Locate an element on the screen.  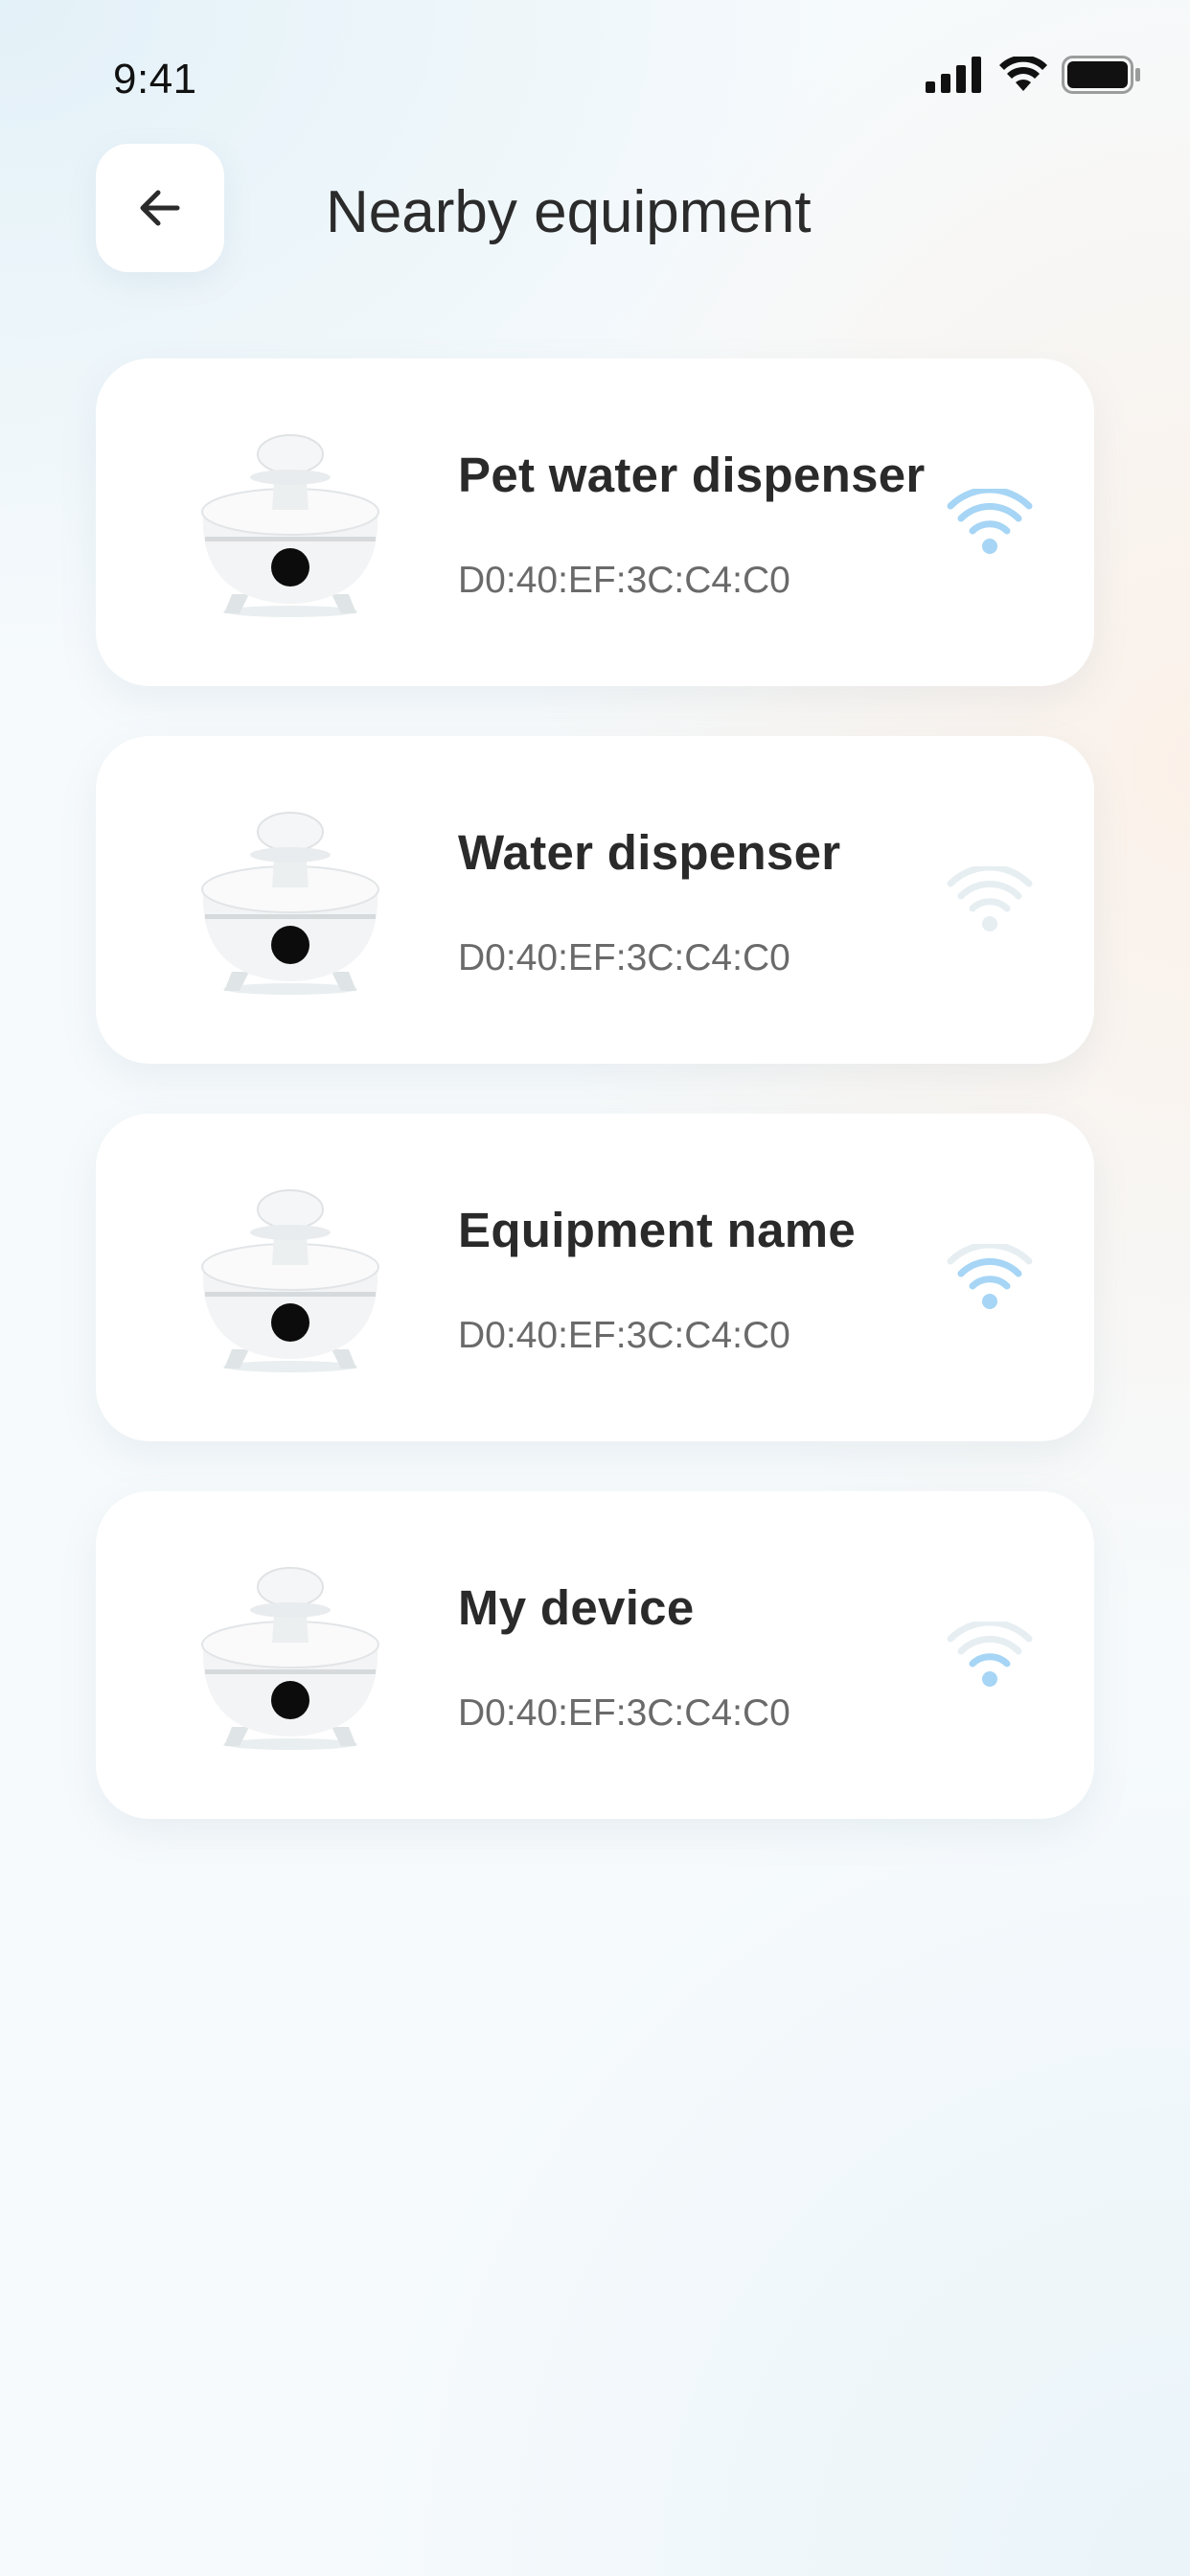
signal-none-icon is located at coordinates (990, 899).